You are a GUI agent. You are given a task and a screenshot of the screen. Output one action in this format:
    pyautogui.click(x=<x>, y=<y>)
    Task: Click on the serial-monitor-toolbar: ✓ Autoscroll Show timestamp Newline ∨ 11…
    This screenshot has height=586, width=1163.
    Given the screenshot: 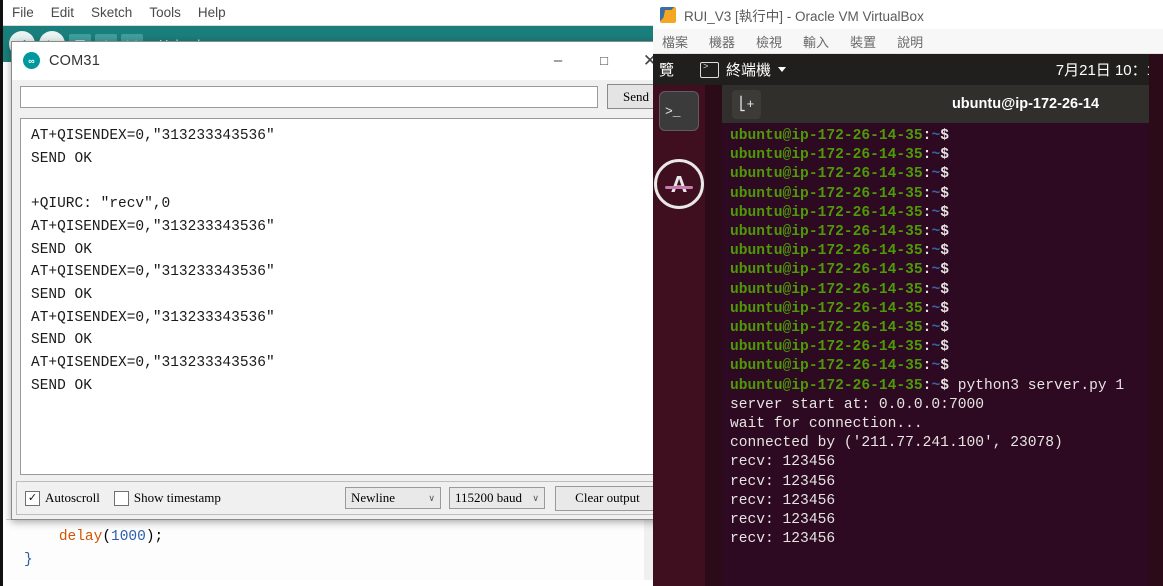 What is the action you would take?
    pyautogui.click(x=336, y=498)
    